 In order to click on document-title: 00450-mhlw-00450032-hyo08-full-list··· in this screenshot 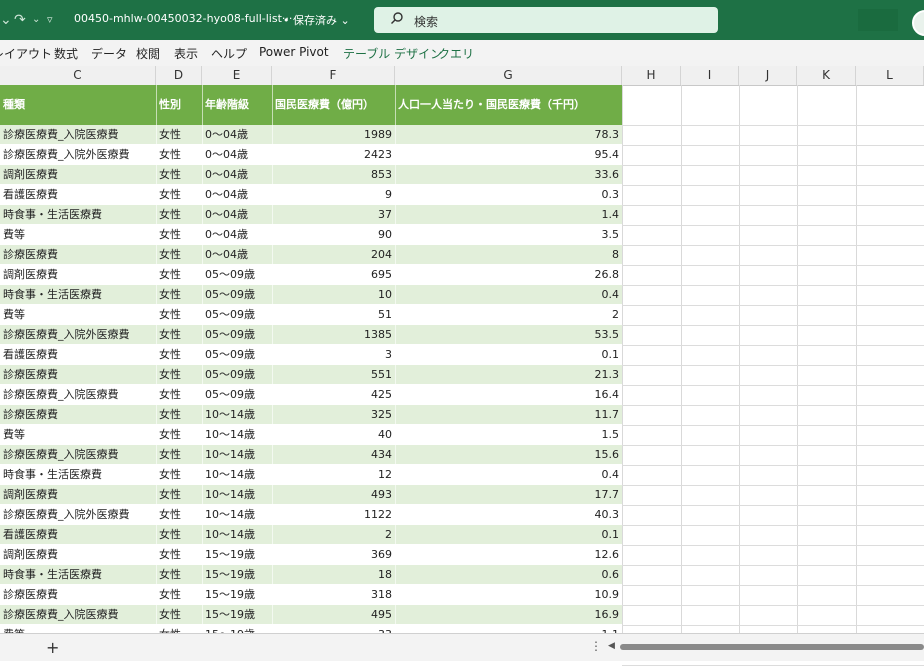, I will do `click(183, 18)`.